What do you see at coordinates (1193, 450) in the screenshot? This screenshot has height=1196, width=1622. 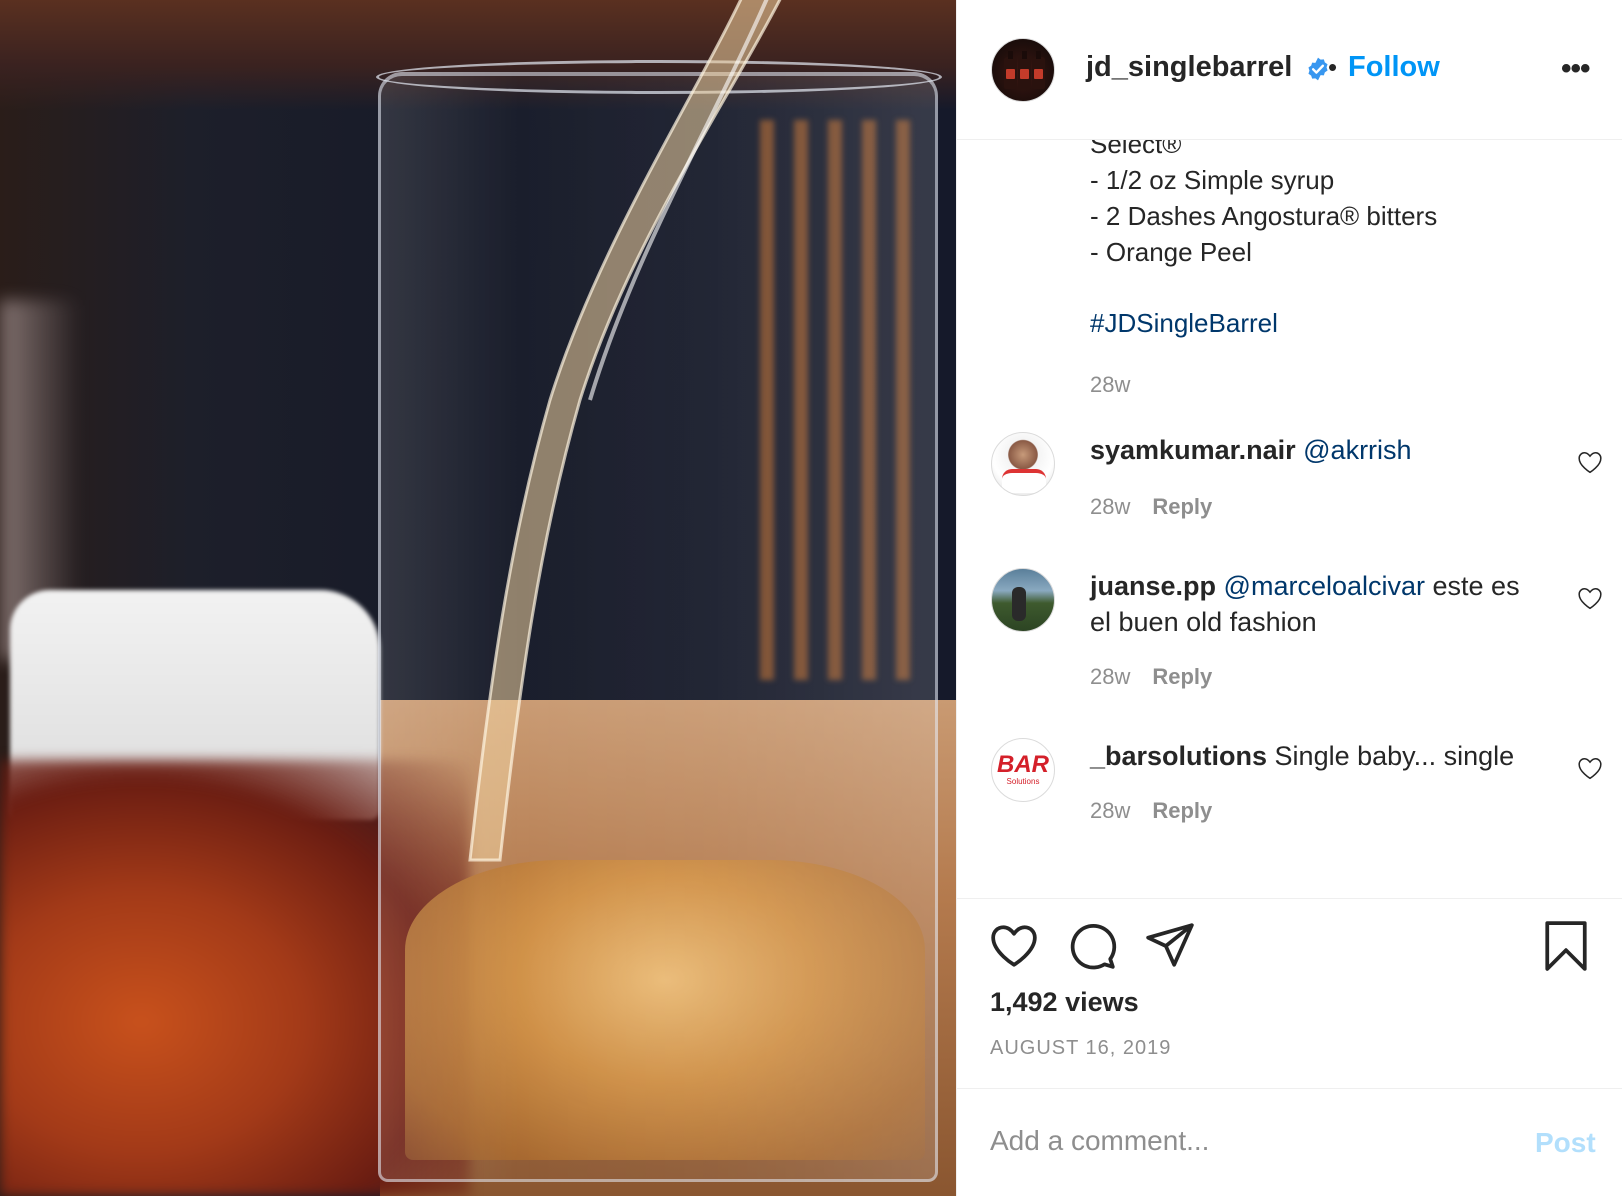 I see `comment-username: syamkumar.nair` at bounding box center [1193, 450].